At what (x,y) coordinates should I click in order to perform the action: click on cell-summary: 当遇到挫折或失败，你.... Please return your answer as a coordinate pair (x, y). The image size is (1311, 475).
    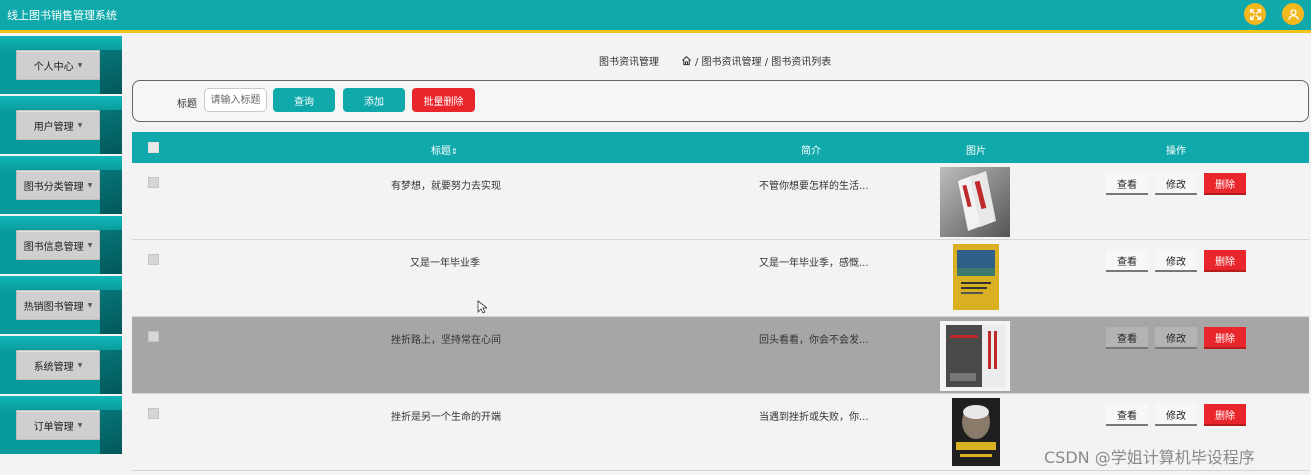
    Looking at the image, I should click on (814, 417).